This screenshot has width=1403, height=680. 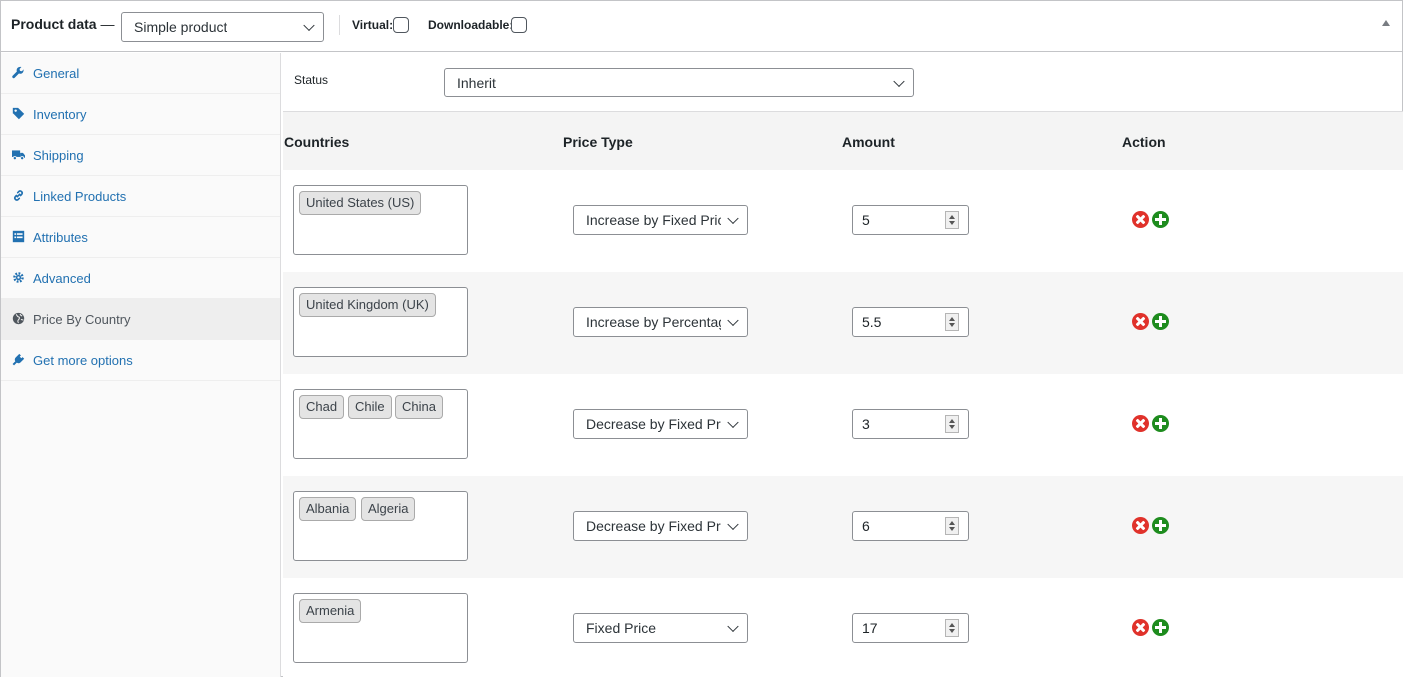 I want to click on amount-value: 6, so click(x=866, y=526).